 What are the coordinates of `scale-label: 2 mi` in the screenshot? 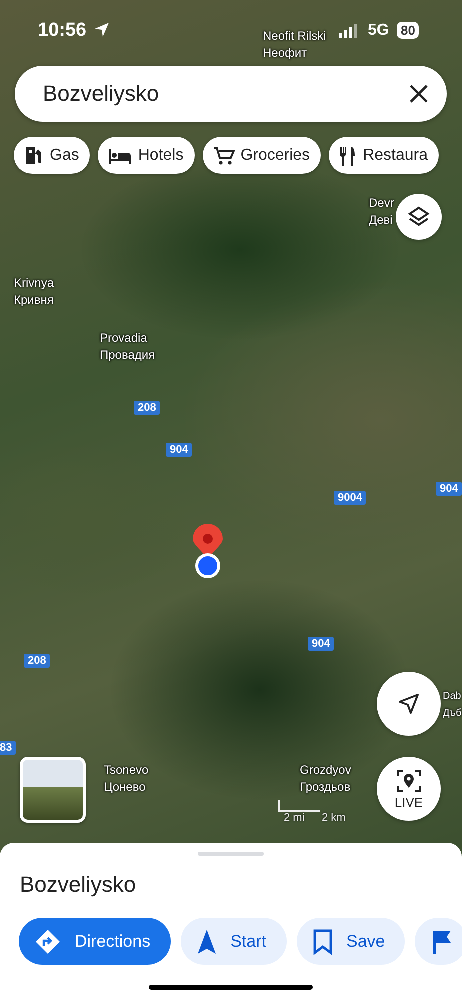 It's located at (294, 818).